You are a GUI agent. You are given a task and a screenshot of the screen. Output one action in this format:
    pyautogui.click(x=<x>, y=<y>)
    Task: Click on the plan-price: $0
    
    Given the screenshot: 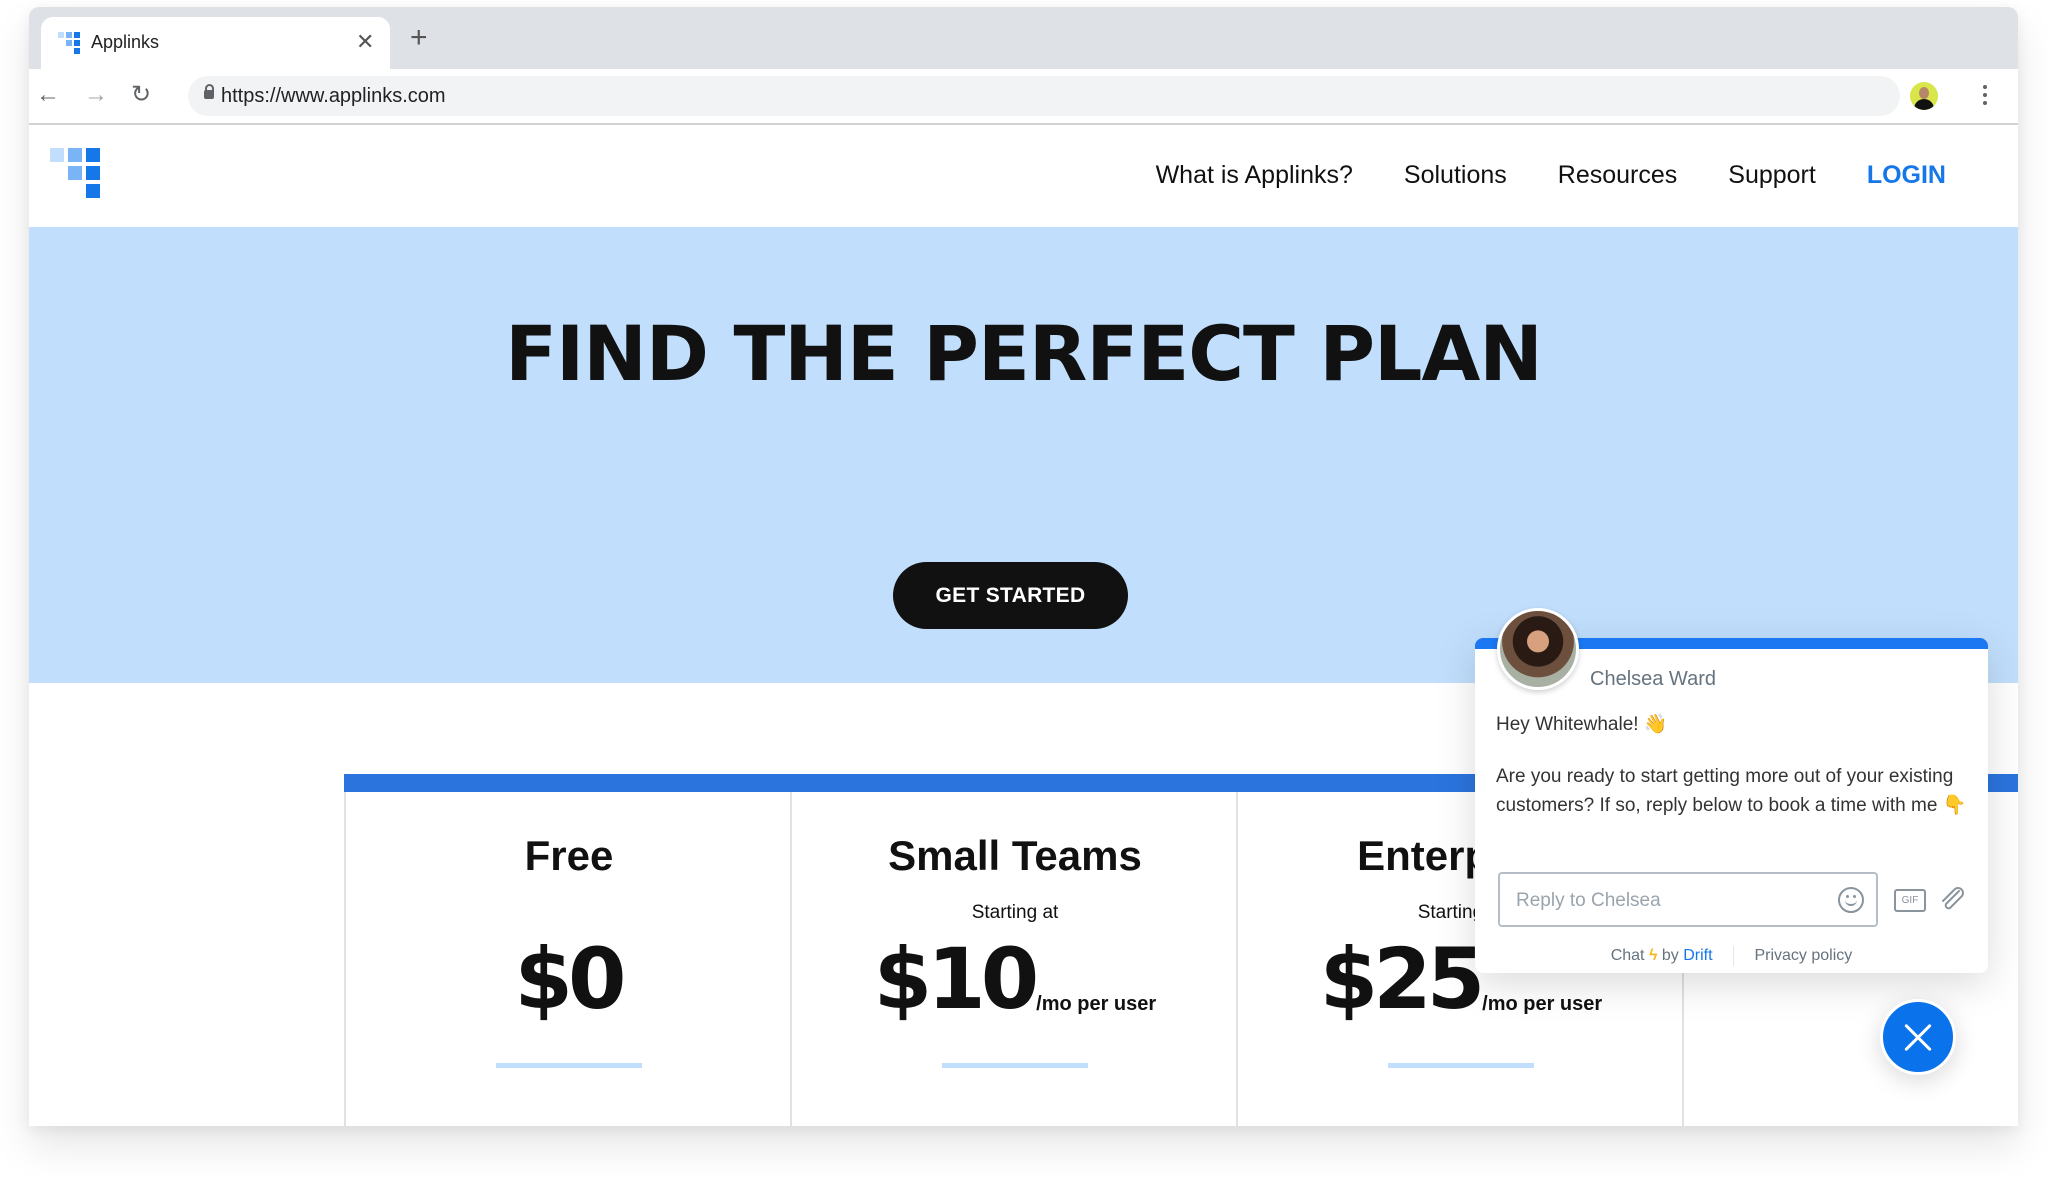 What is the action you would take?
    pyautogui.click(x=569, y=979)
    